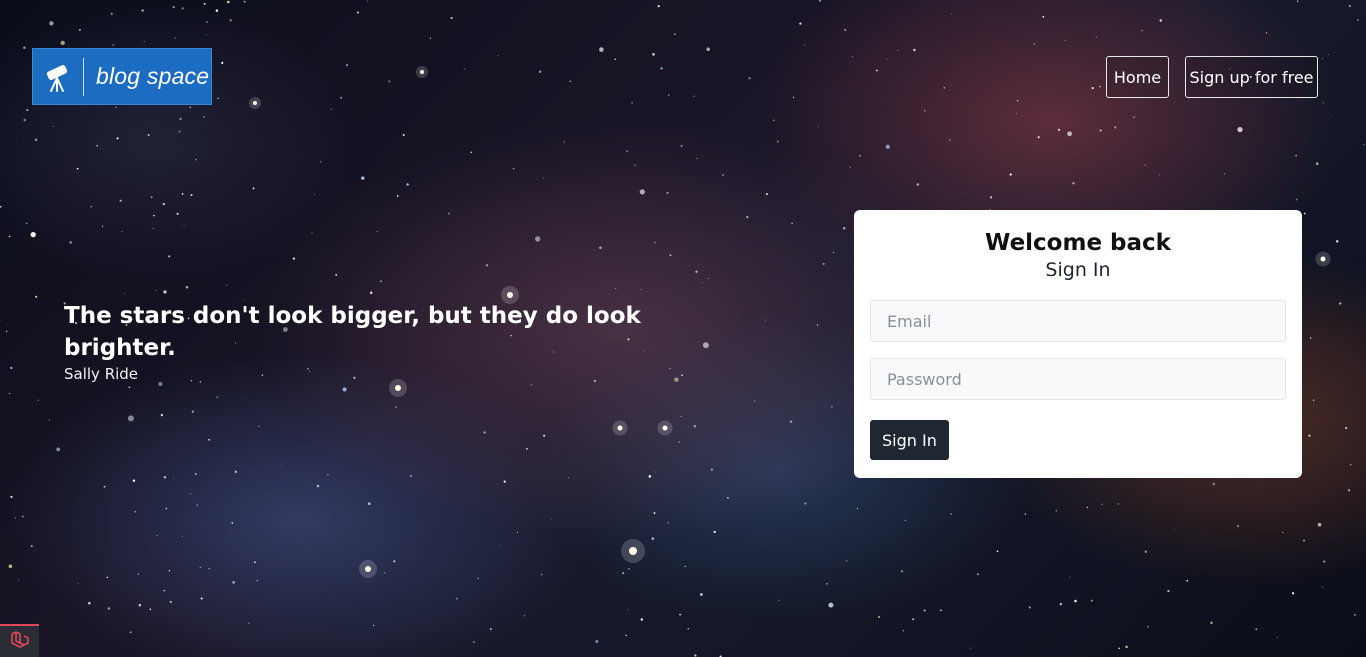  What do you see at coordinates (1078, 321) in the screenshot?
I see `email-input` at bounding box center [1078, 321].